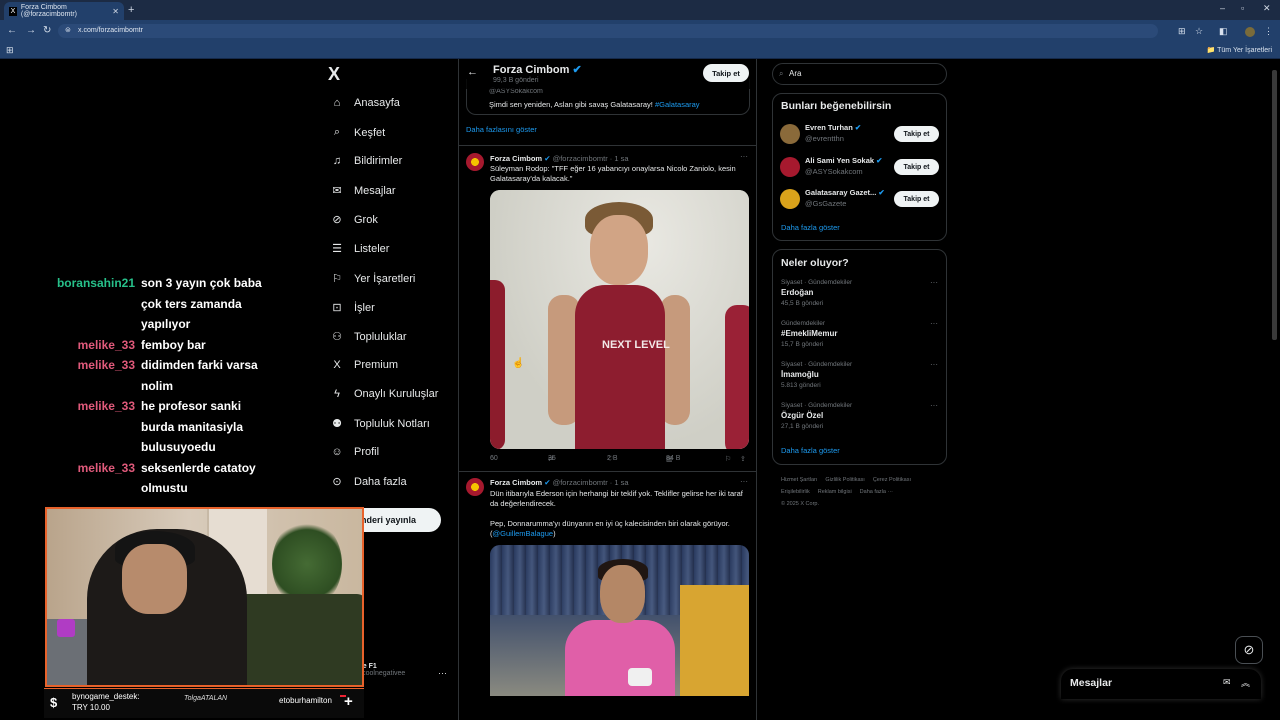 The height and width of the screenshot is (720, 1280). I want to click on trend-name: Erdoğan, so click(797, 292).